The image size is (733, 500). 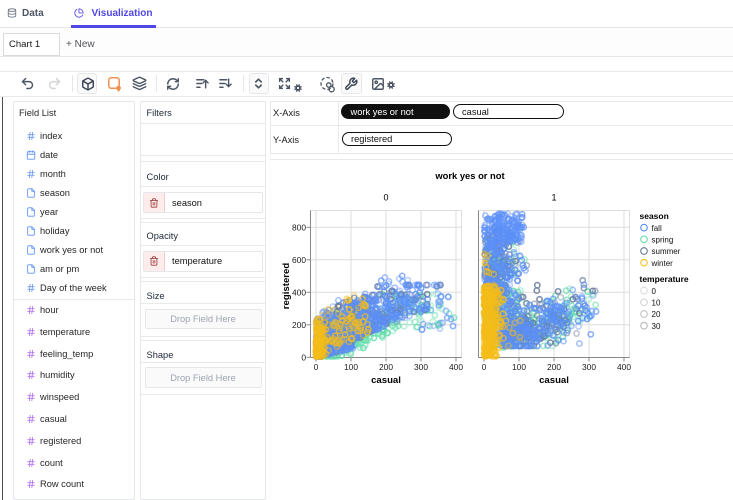 I want to click on svg-text: temperature, so click(x=664, y=279).